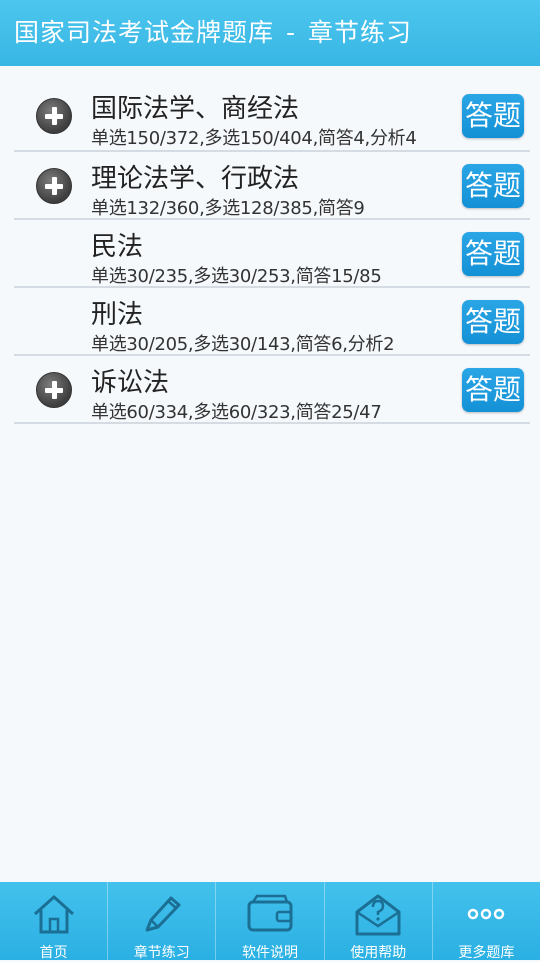  I want to click on app-title: 国家司法考试金牌题库, so click(144, 32).